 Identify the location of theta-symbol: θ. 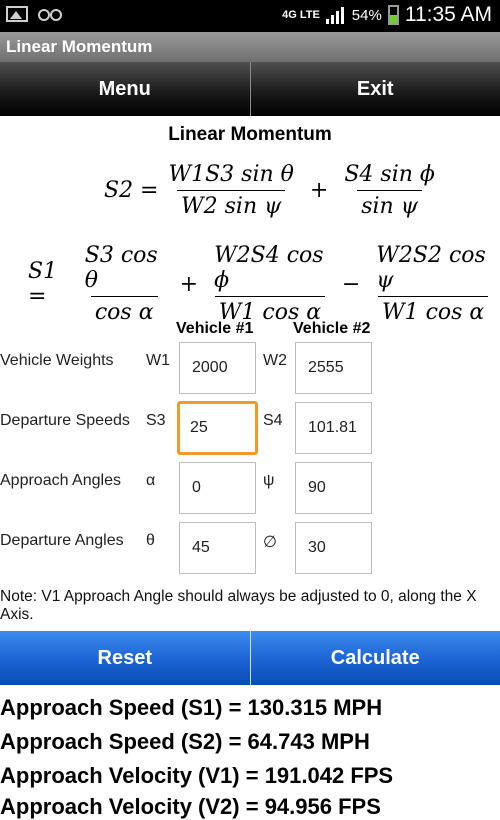
(150, 541).